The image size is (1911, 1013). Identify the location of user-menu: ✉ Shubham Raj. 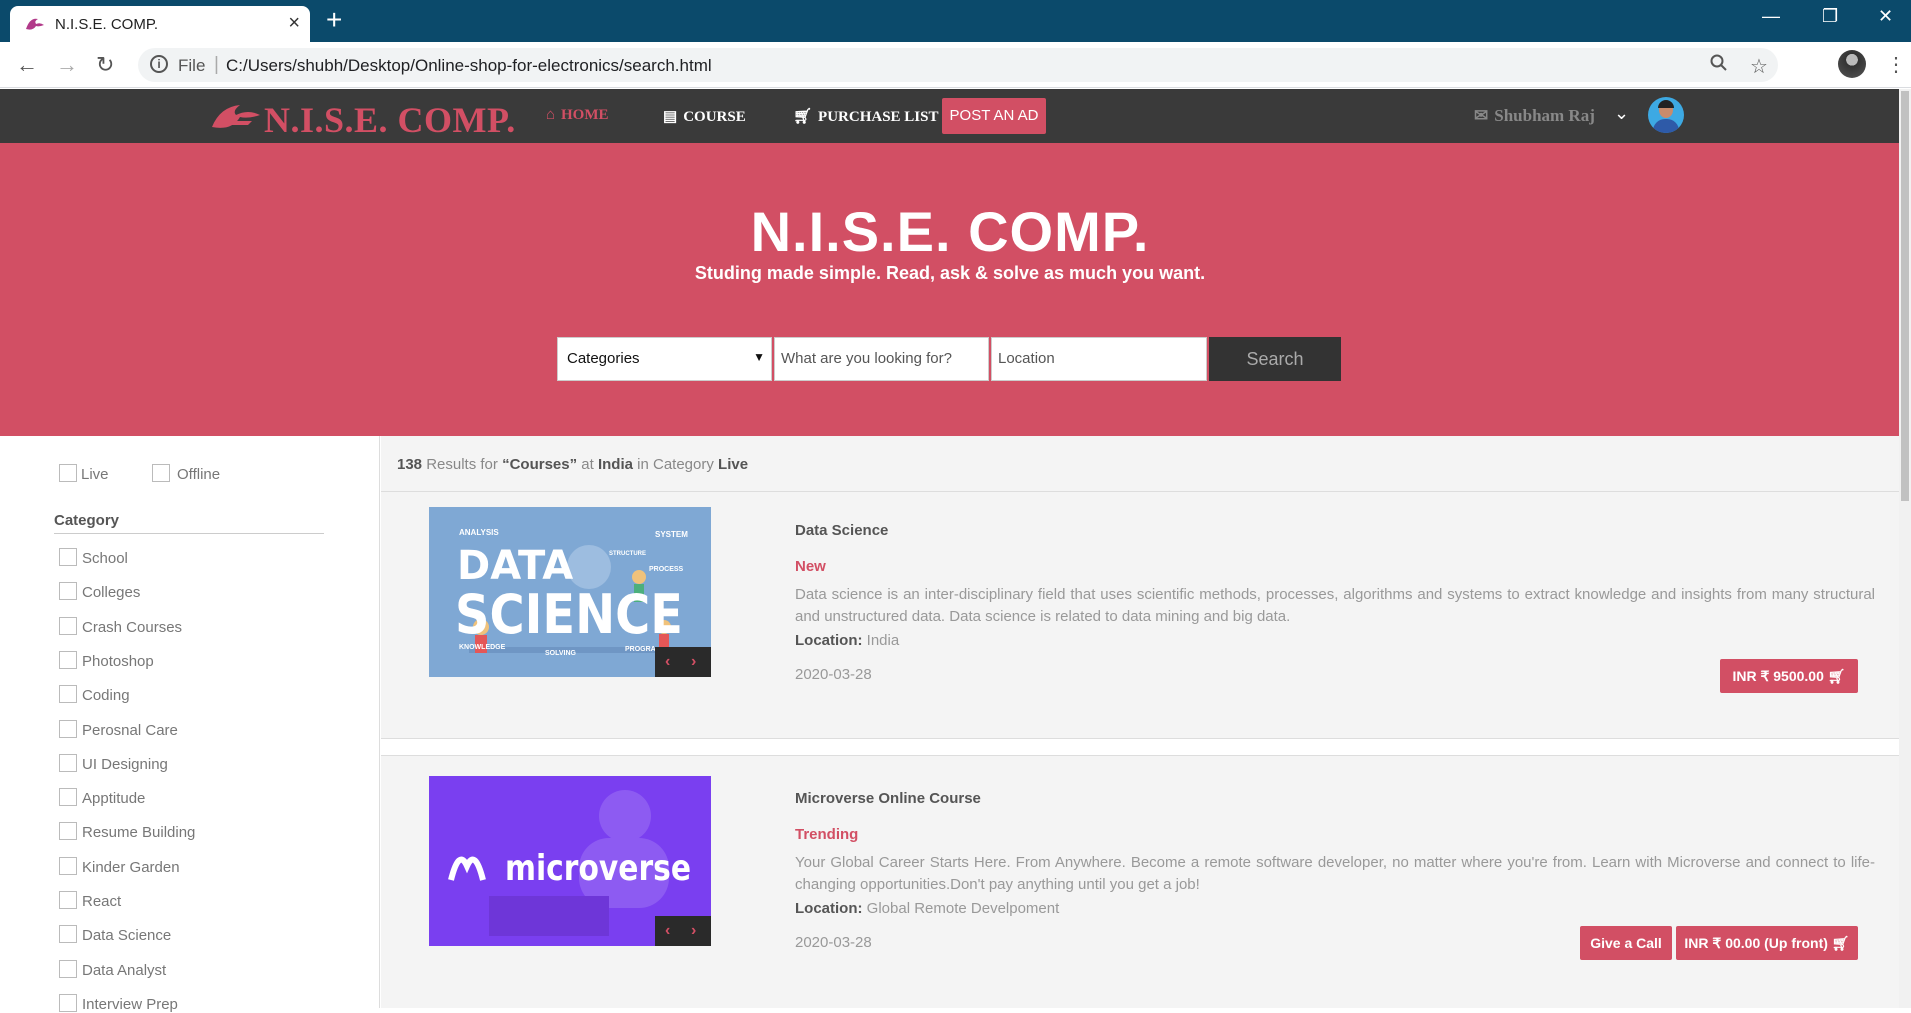
(1534, 116).